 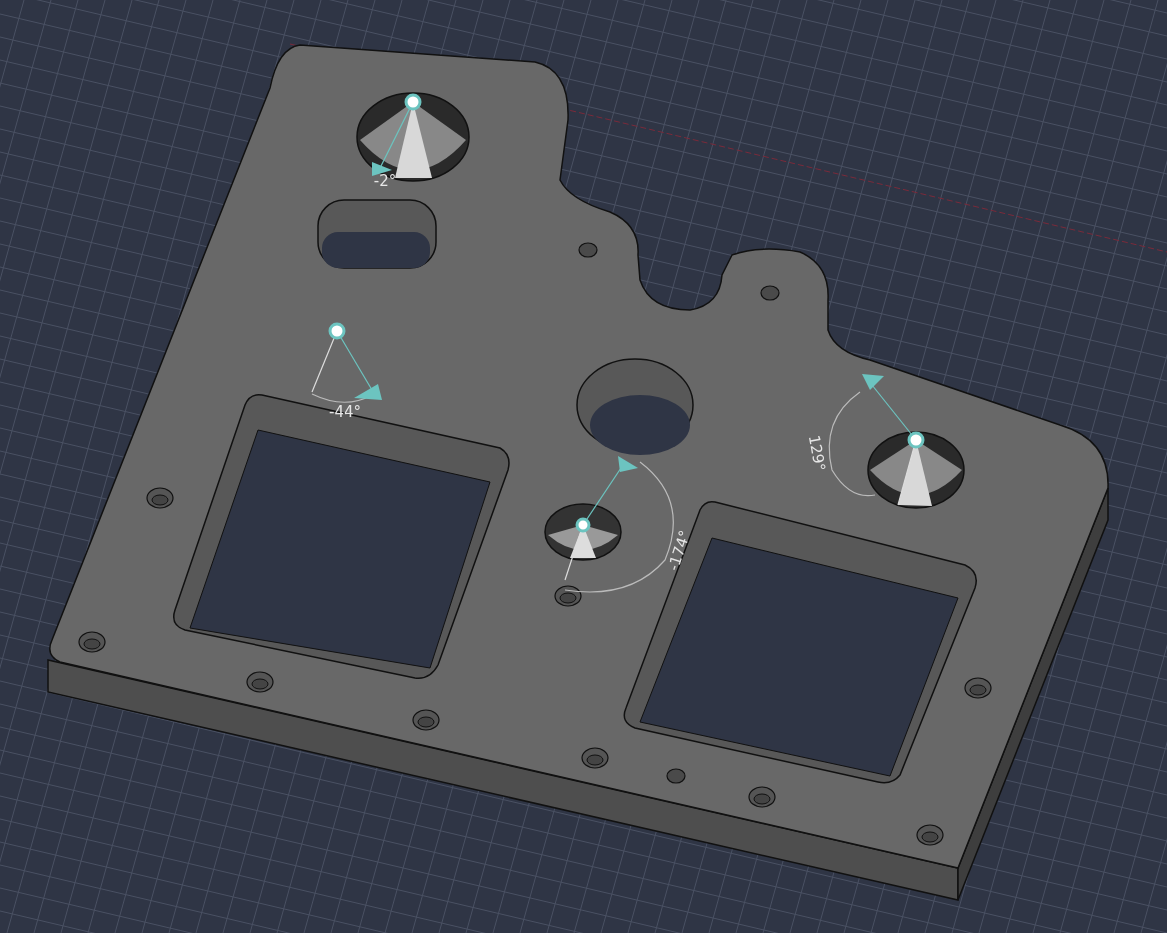 What do you see at coordinates (345, 412) in the screenshot?
I see `angle-label: -44°` at bounding box center [345, 412].